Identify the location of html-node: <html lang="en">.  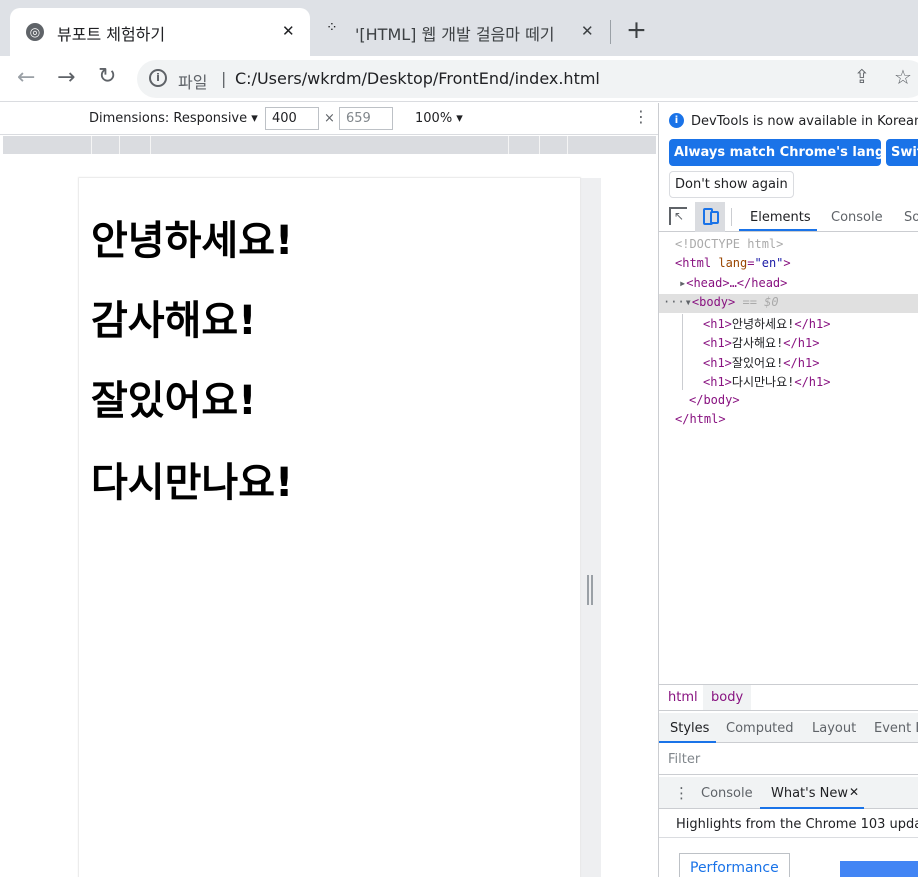
(733, 263).